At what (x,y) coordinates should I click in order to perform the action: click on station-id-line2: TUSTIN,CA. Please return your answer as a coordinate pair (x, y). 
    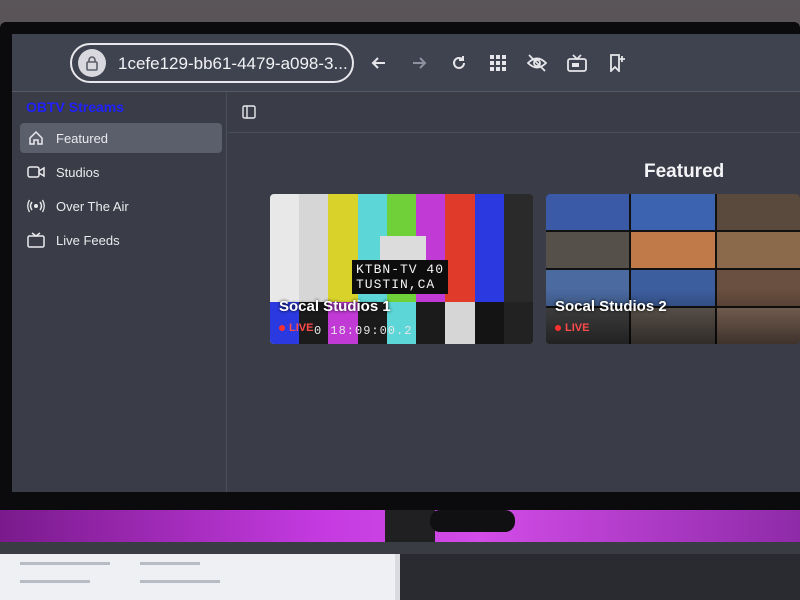
    Looking at the image, I should click on (396, 284).